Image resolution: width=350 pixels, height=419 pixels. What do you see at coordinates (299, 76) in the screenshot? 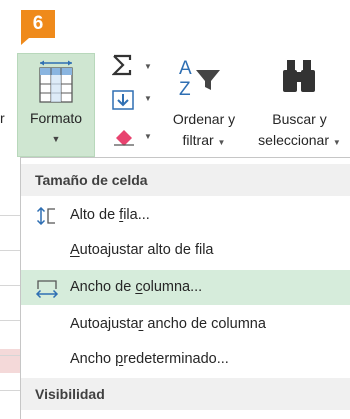
I see `binoculars-icon` at bounding box center [299, 76].